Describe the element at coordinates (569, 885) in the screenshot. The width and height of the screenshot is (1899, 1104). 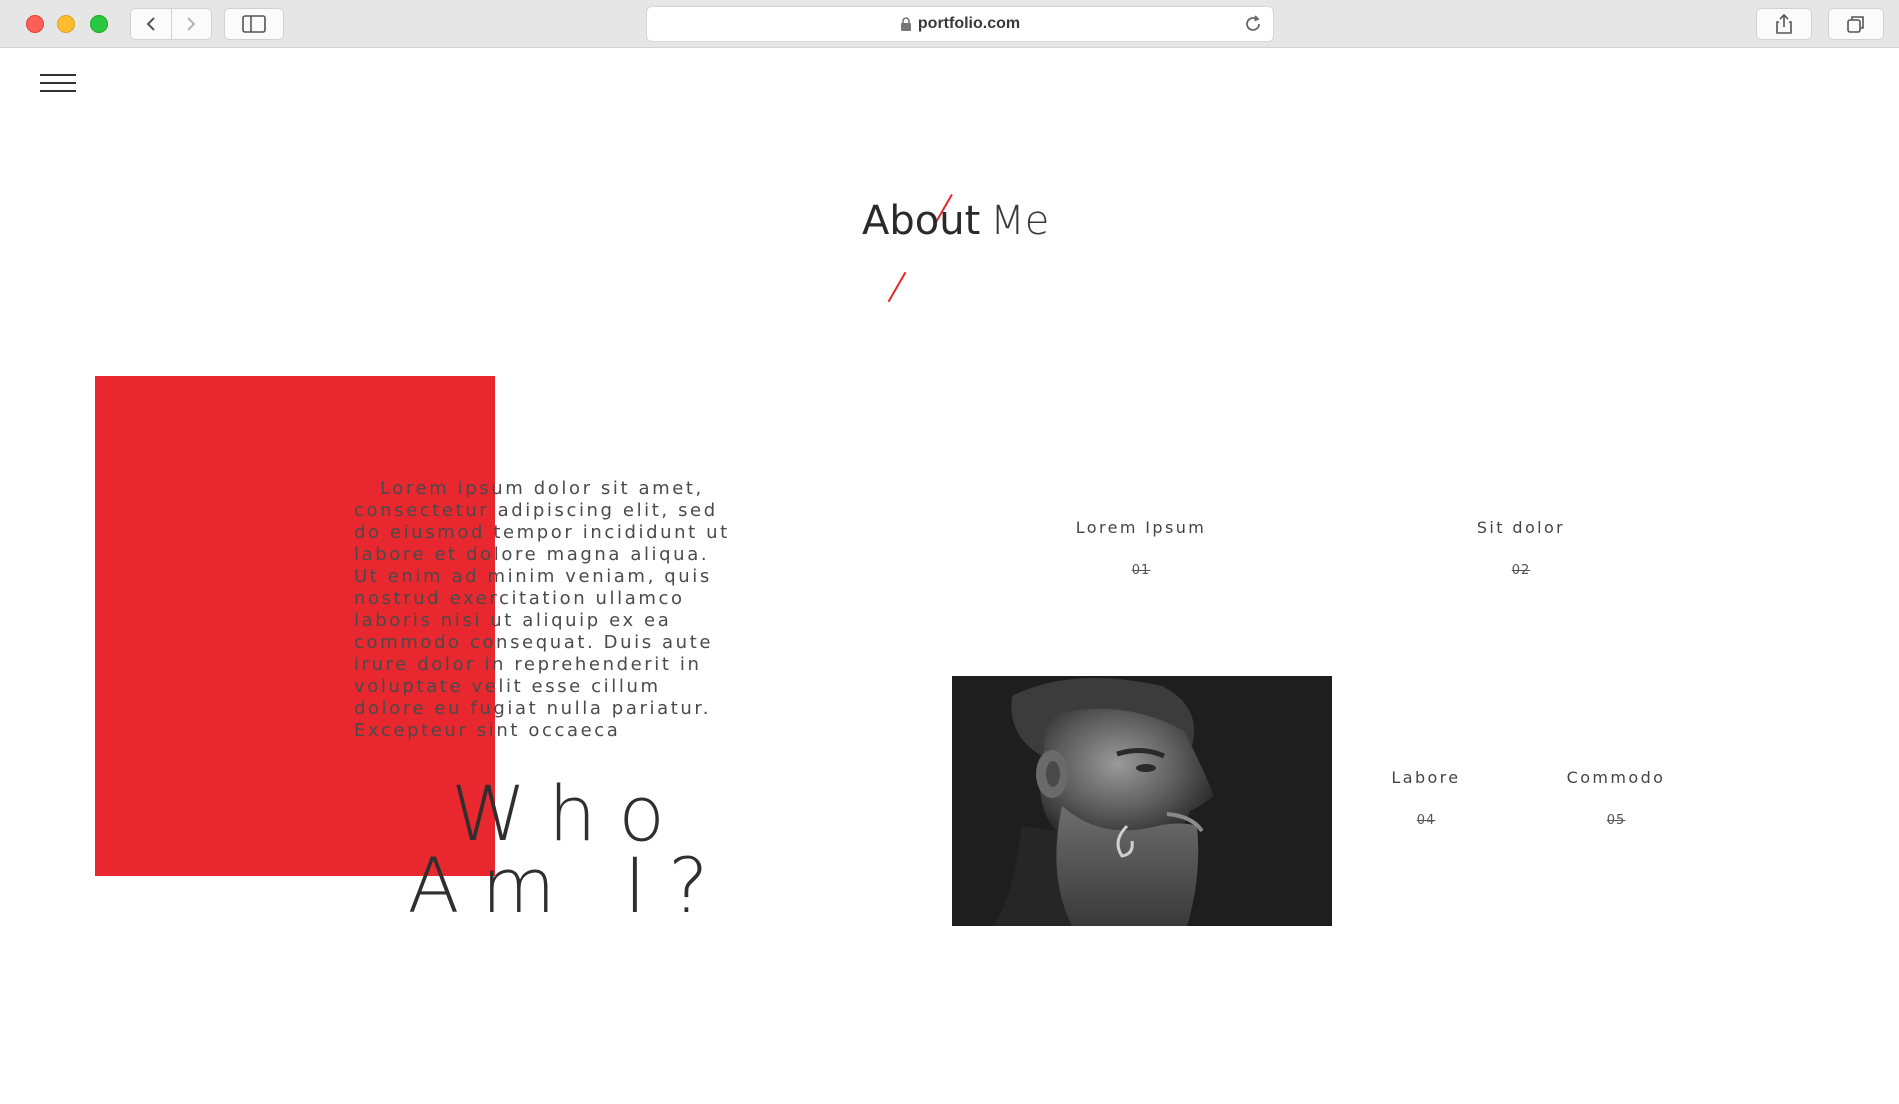
I see `heading-line-2: Am I?` at that location.